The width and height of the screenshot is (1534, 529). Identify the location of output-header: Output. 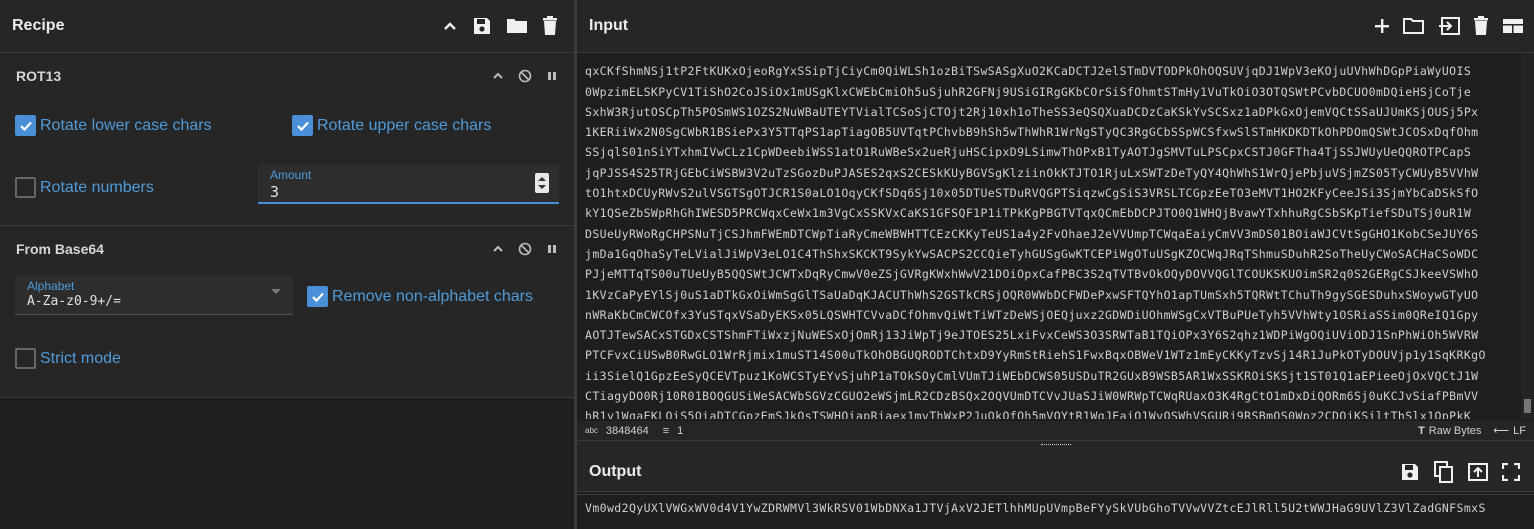
(1055, 472).